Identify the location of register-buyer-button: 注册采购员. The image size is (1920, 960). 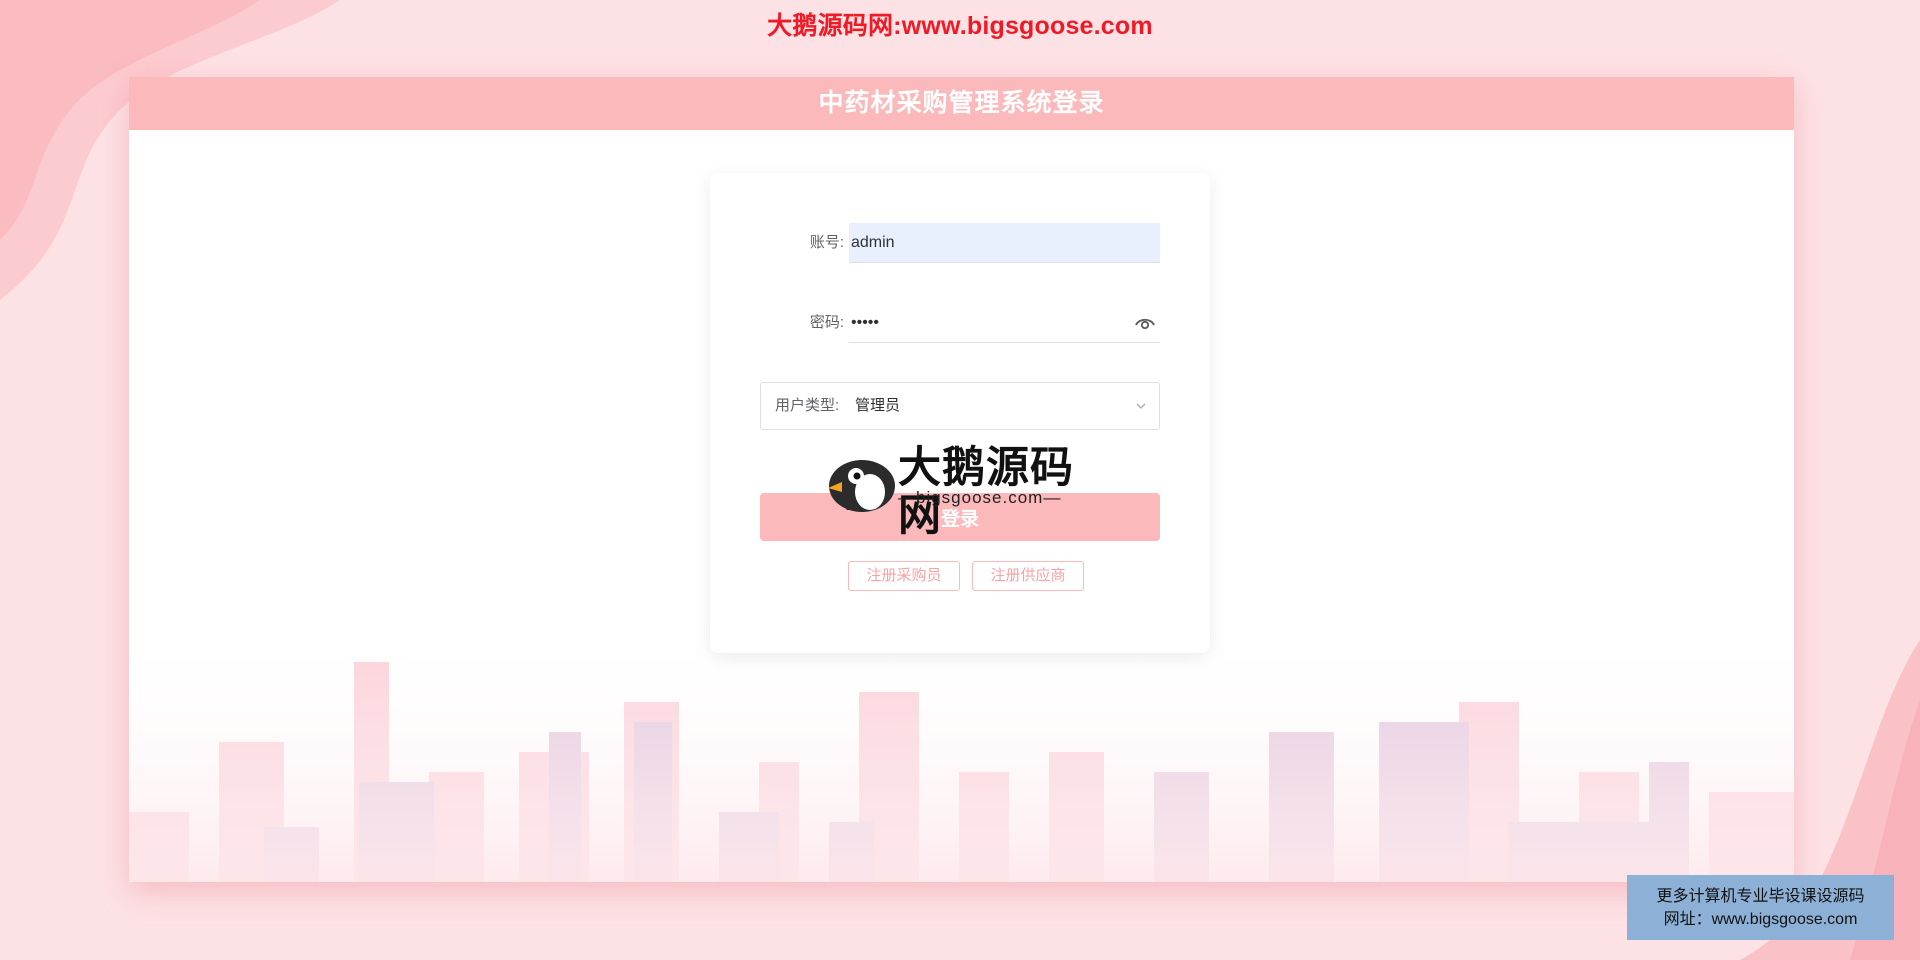
(904, 576).